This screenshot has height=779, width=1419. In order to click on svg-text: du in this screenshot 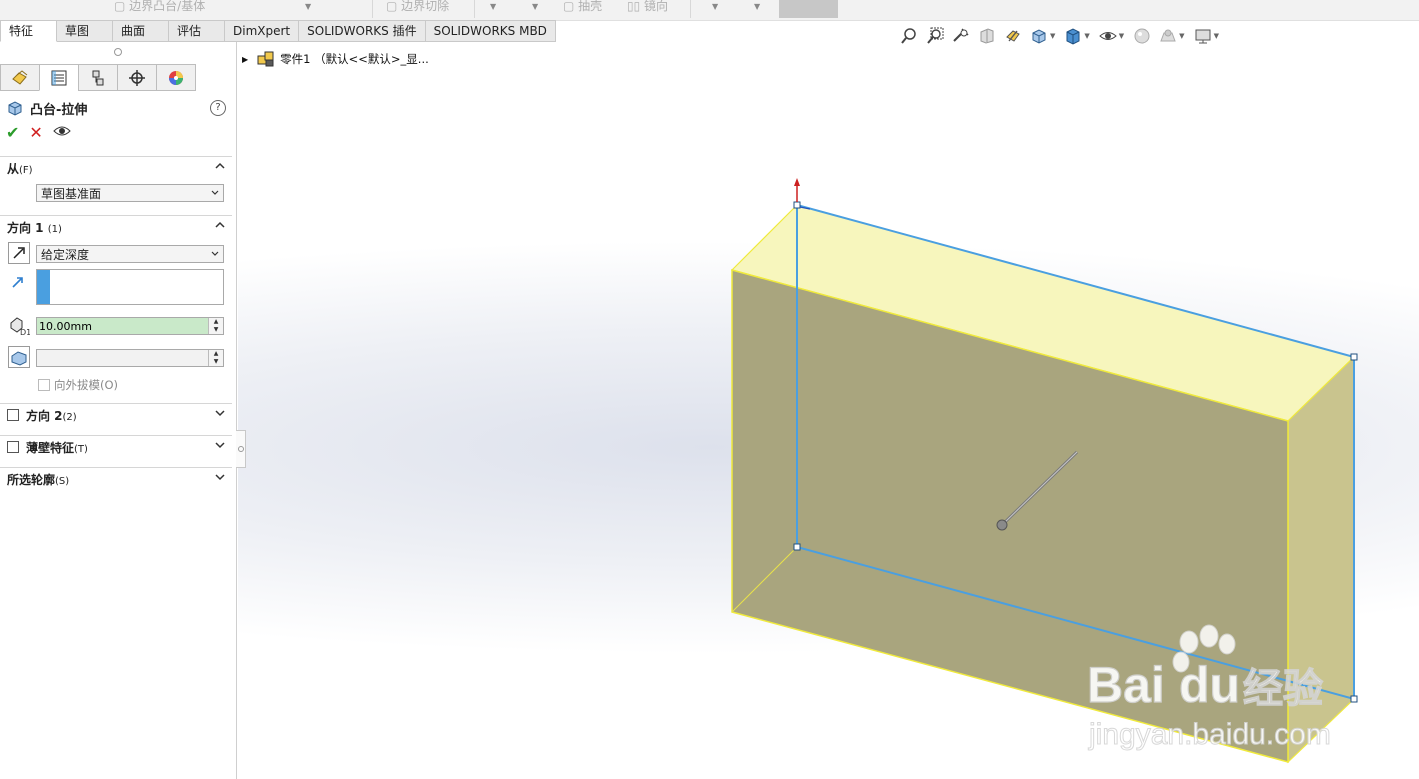, I will do `click(1209, 685)`.